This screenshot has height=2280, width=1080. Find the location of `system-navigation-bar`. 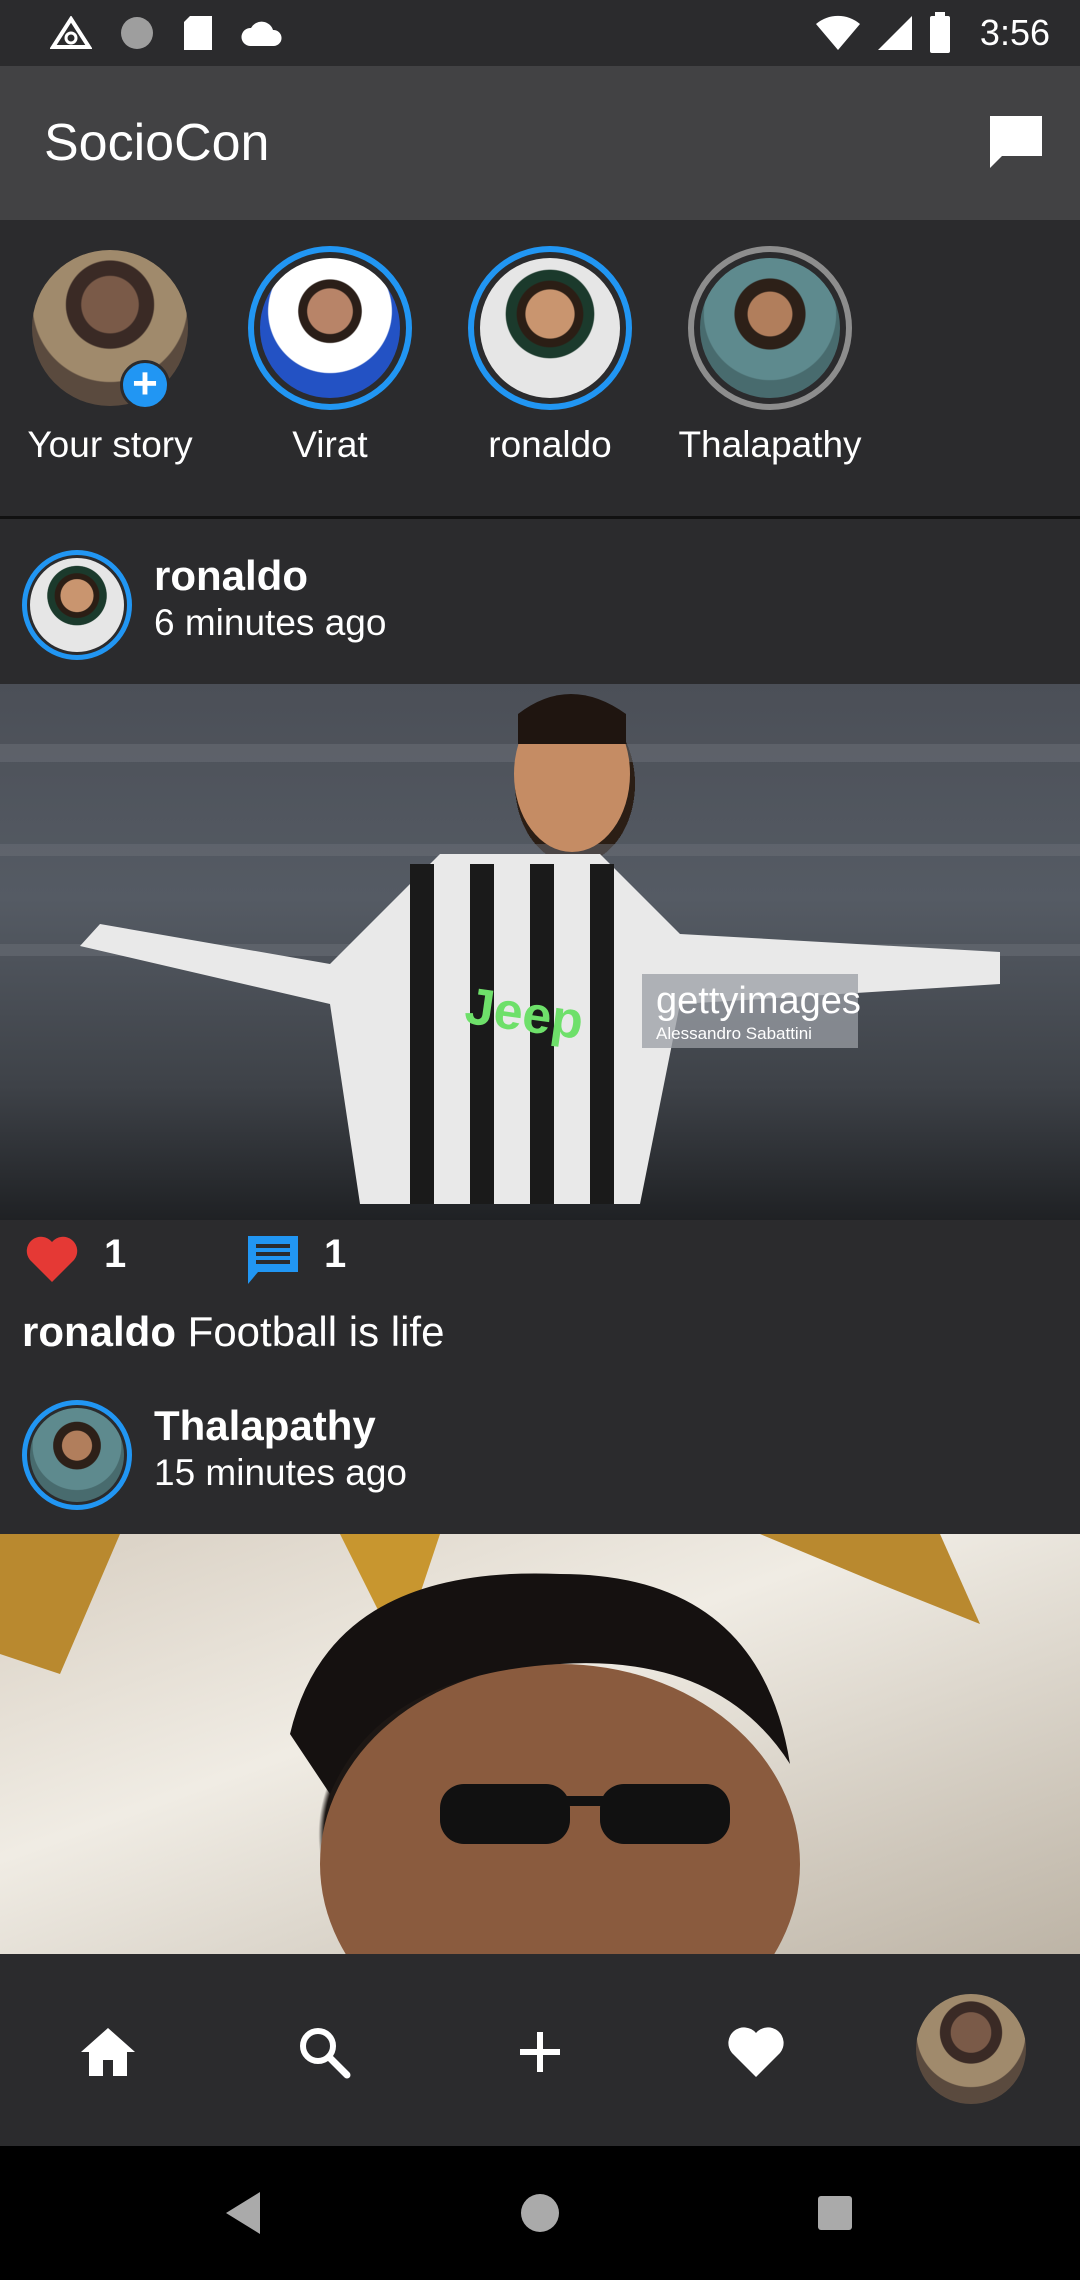

system-navigation-bar is located at coordinates (540, 2213).